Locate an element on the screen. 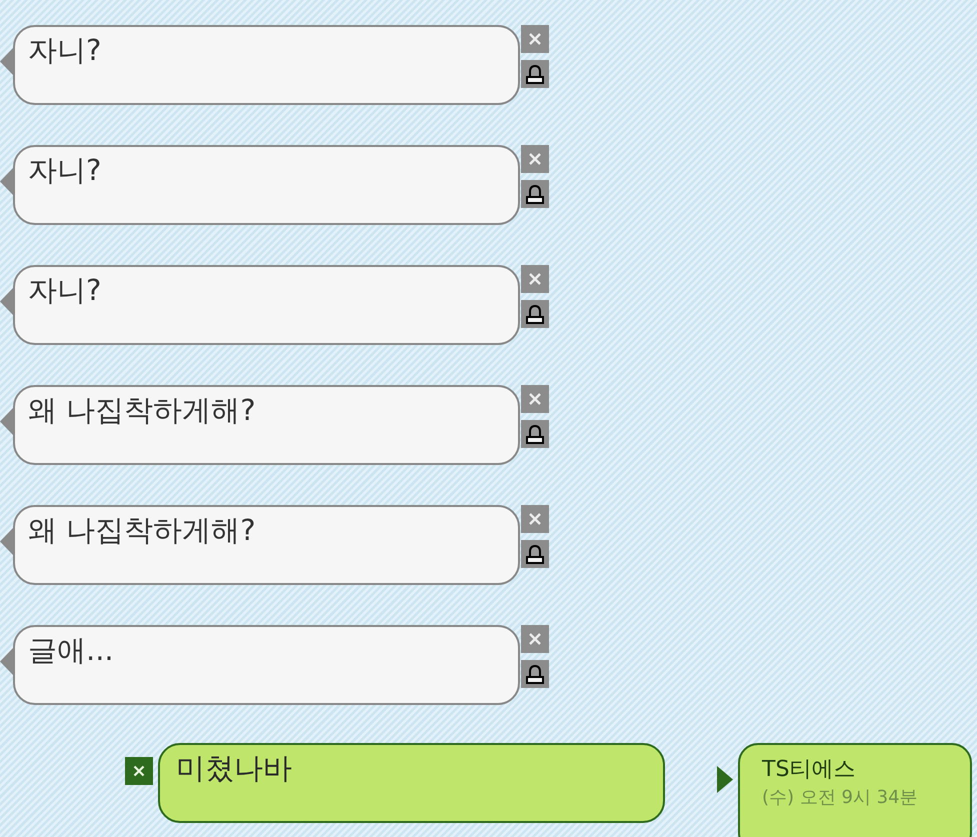  sender-name: TS티에스 is located at coordinates (809, 770).